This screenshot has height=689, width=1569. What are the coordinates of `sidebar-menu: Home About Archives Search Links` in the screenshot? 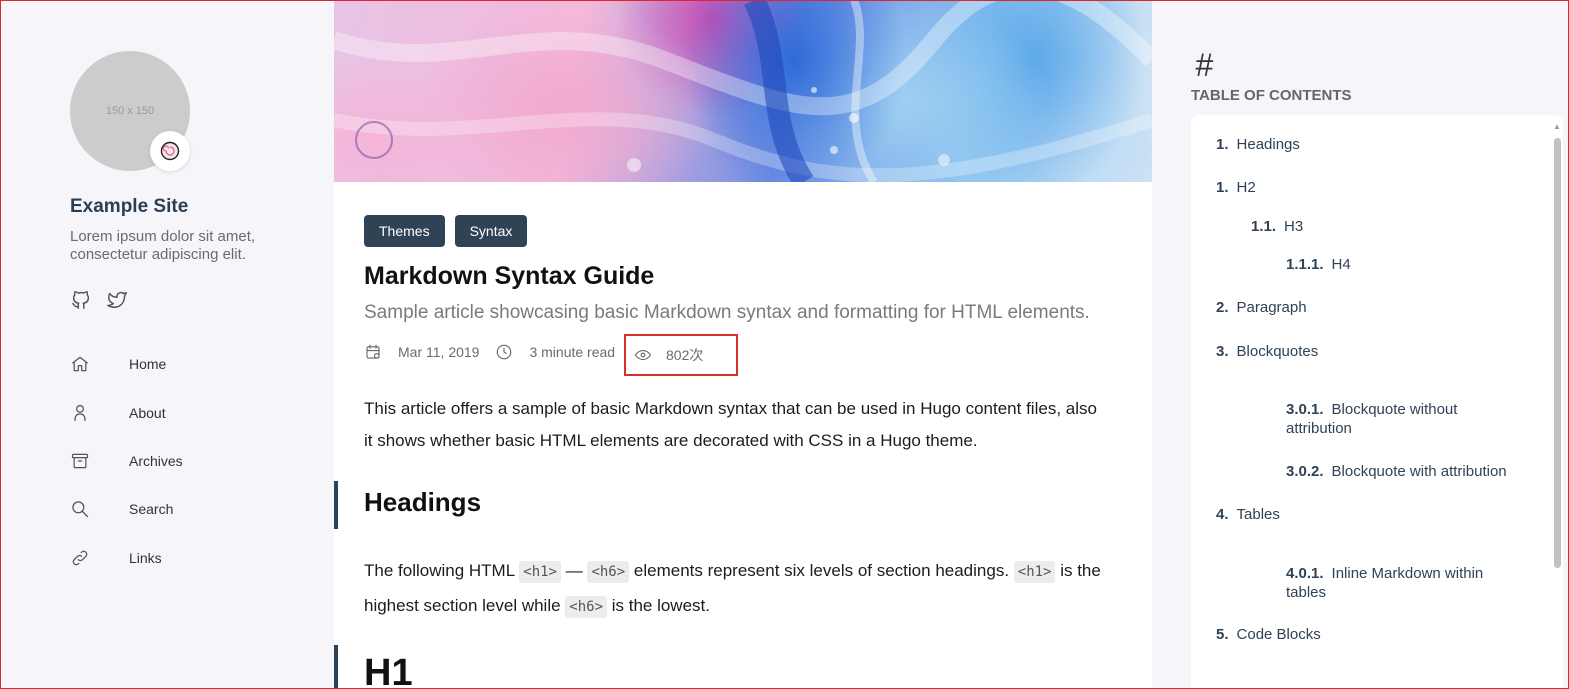 It's located at (126, 461).